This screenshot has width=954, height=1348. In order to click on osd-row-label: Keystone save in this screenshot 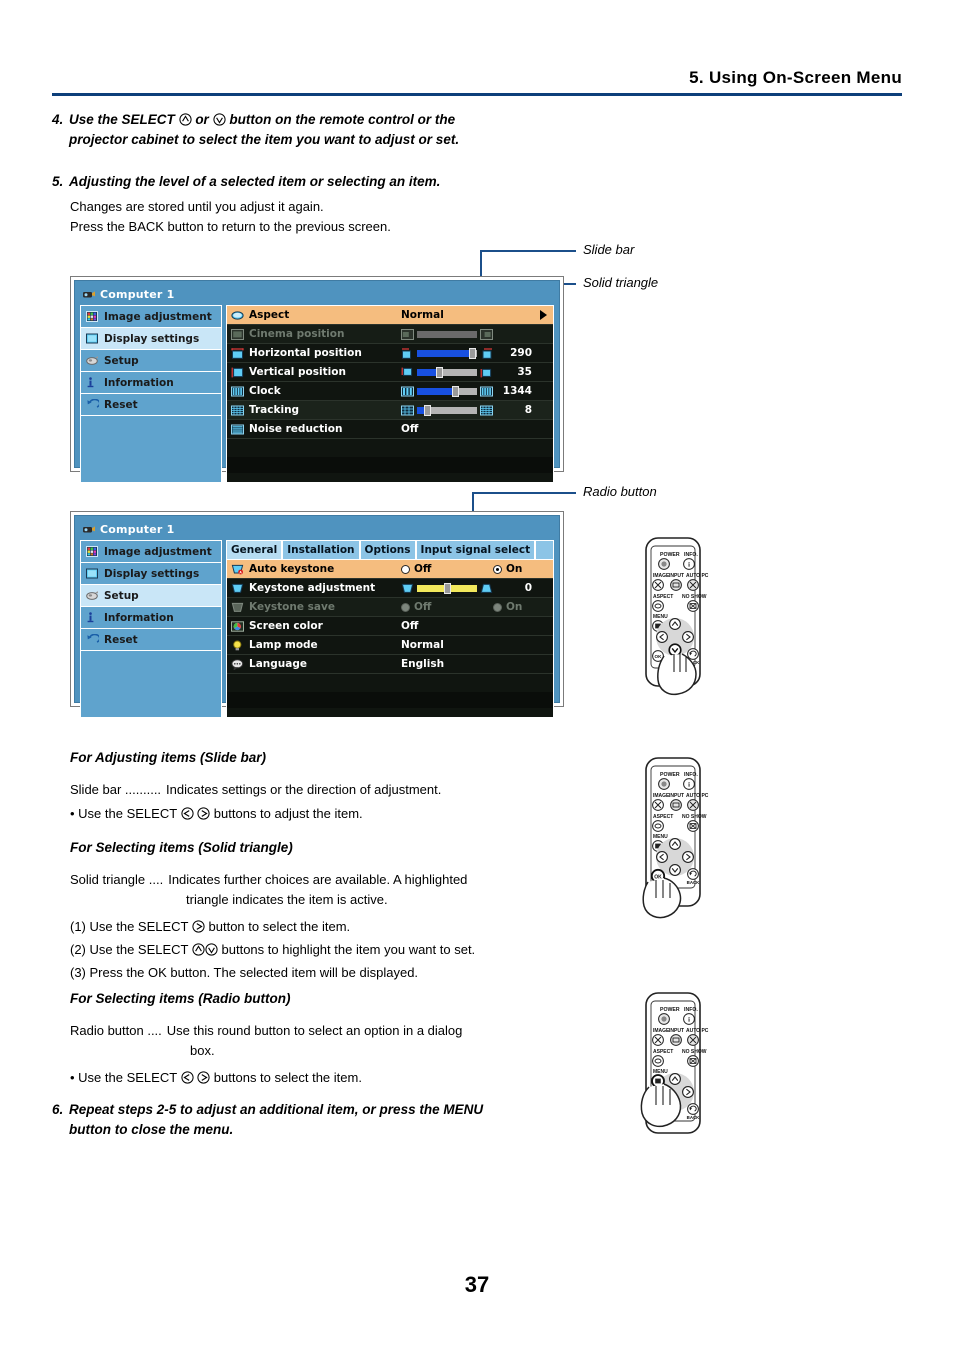, I will do `click(292, 607)`.